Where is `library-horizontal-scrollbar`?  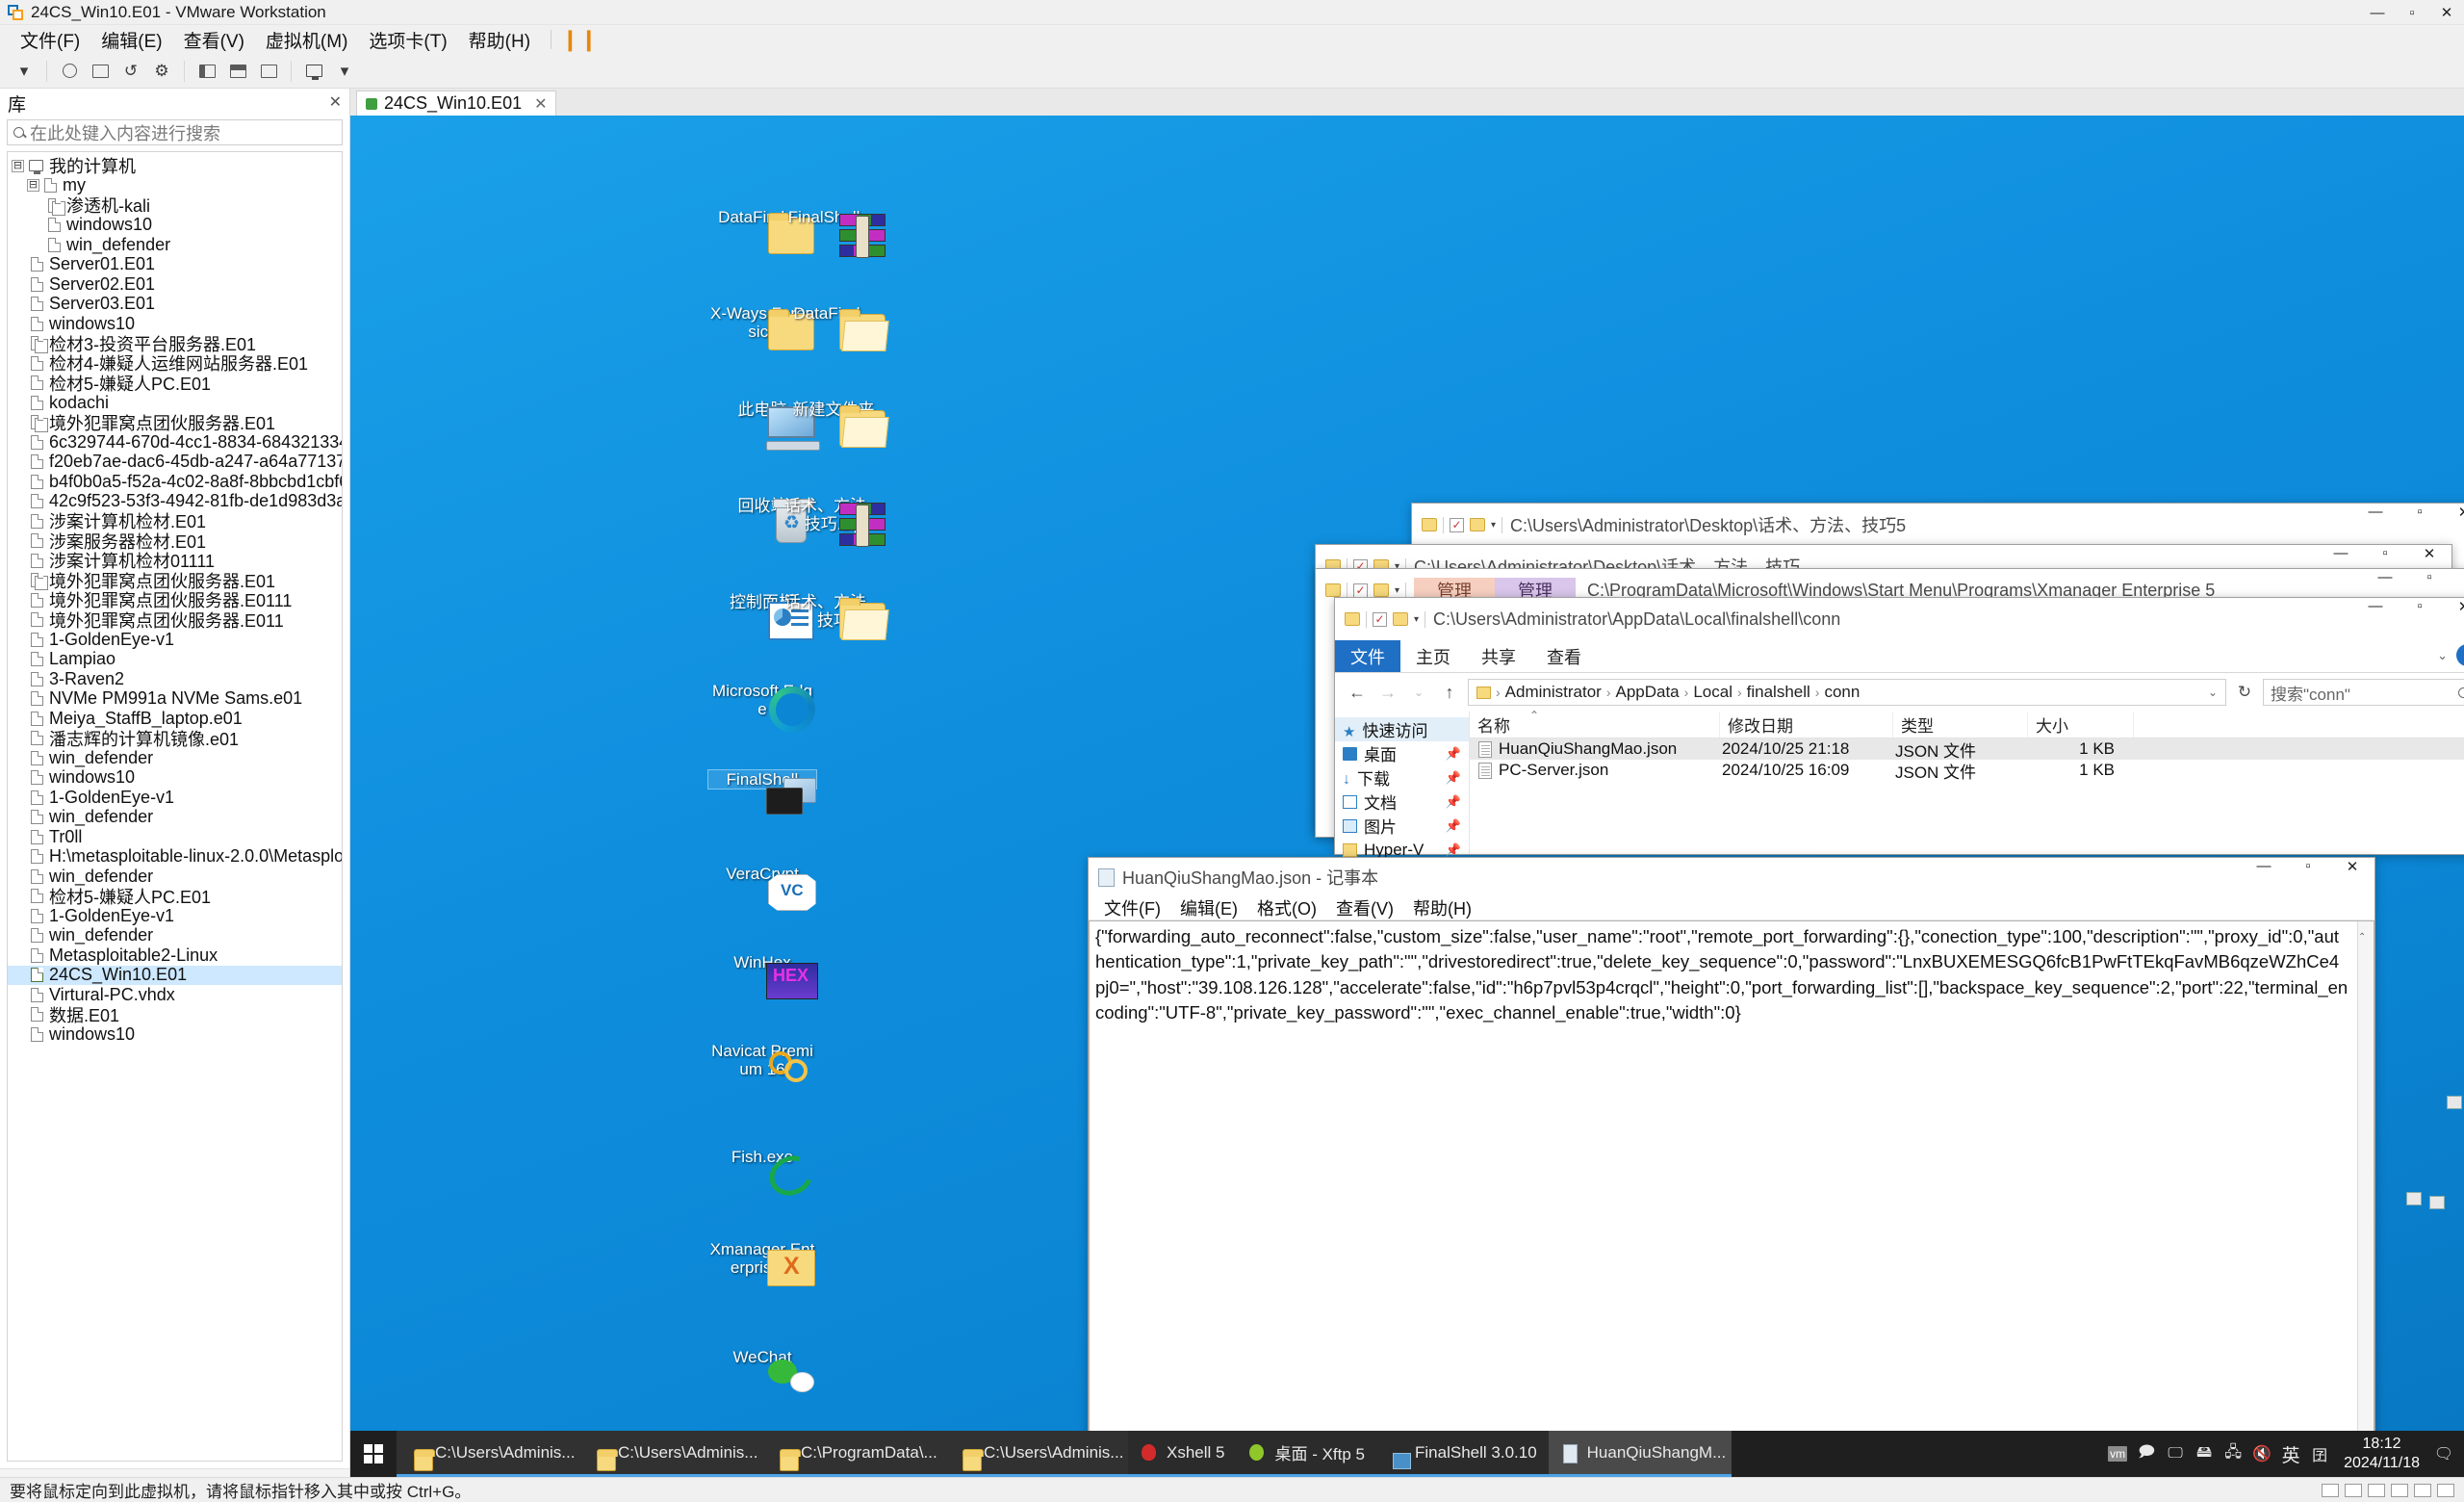 library-horizontal-scrollbar is located at coordinates (174, 1473).